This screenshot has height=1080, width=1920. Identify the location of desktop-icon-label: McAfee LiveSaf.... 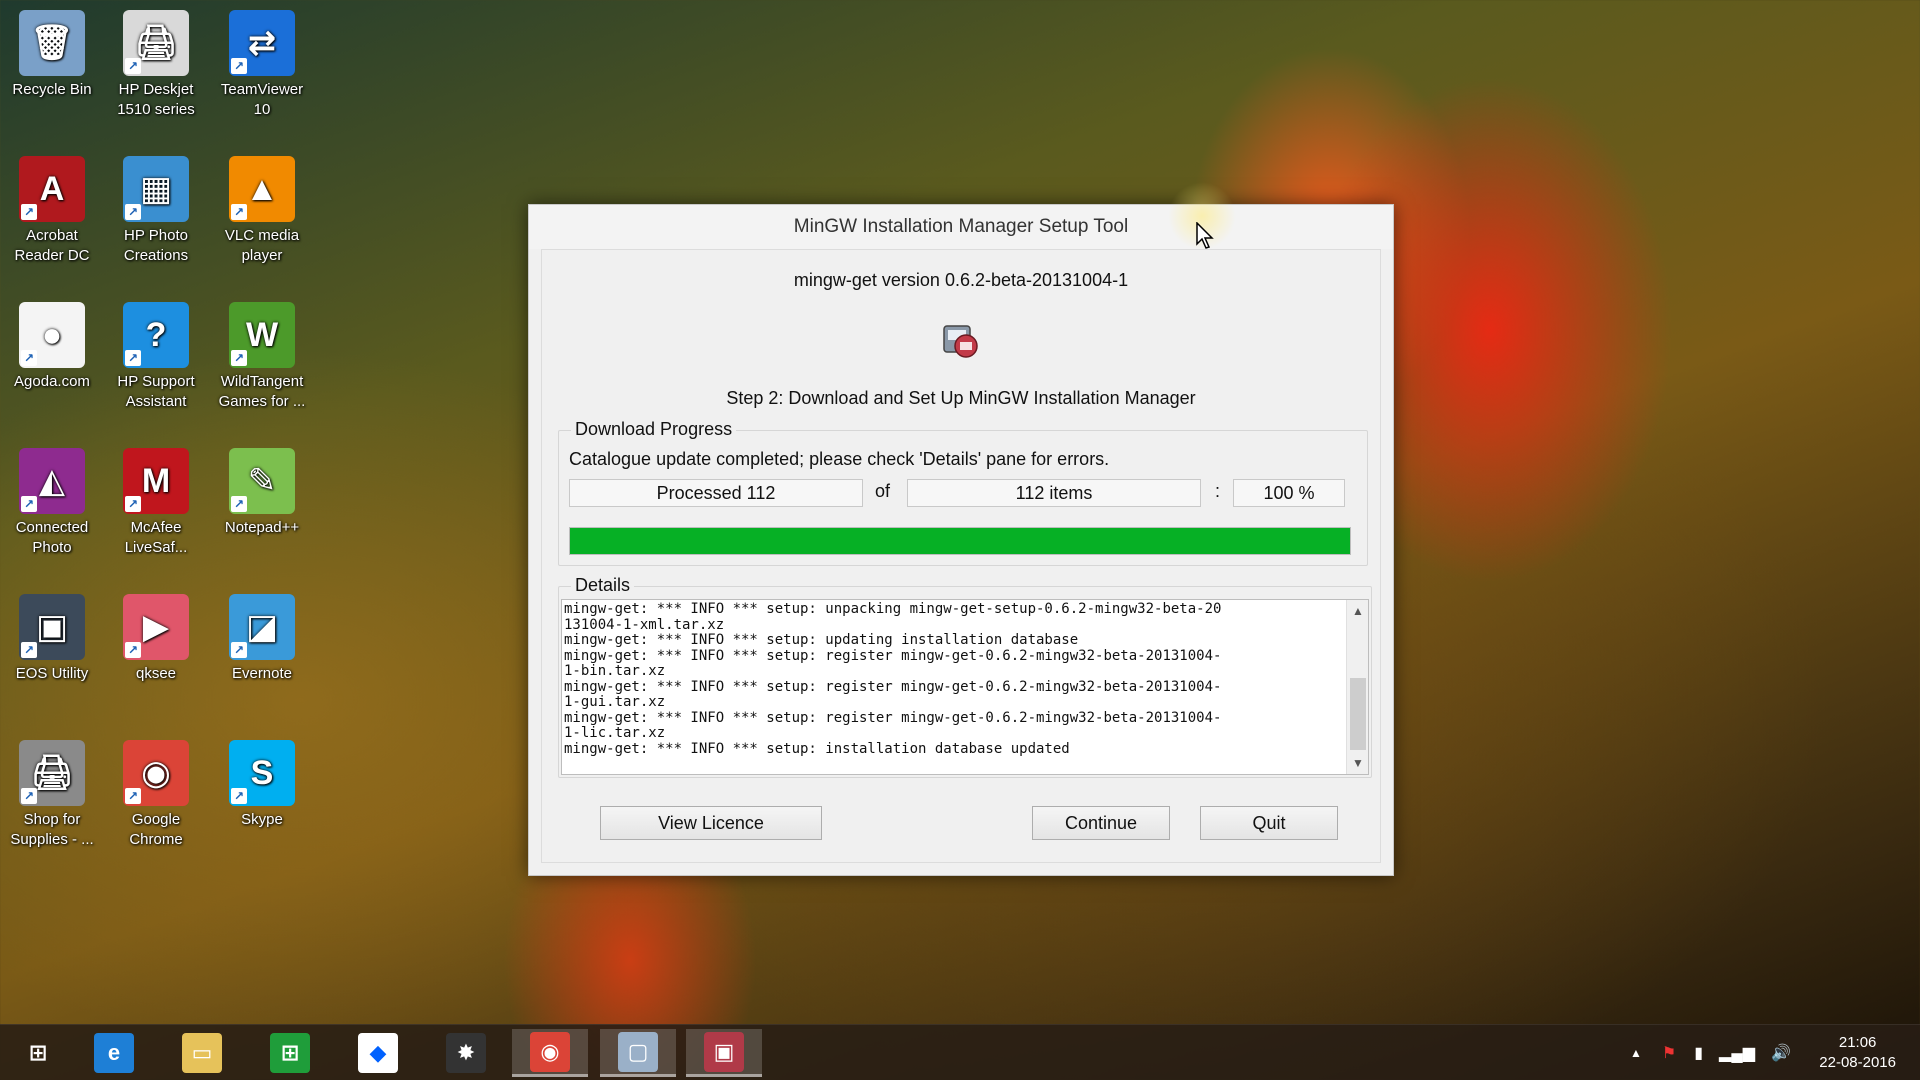
(156, 537).